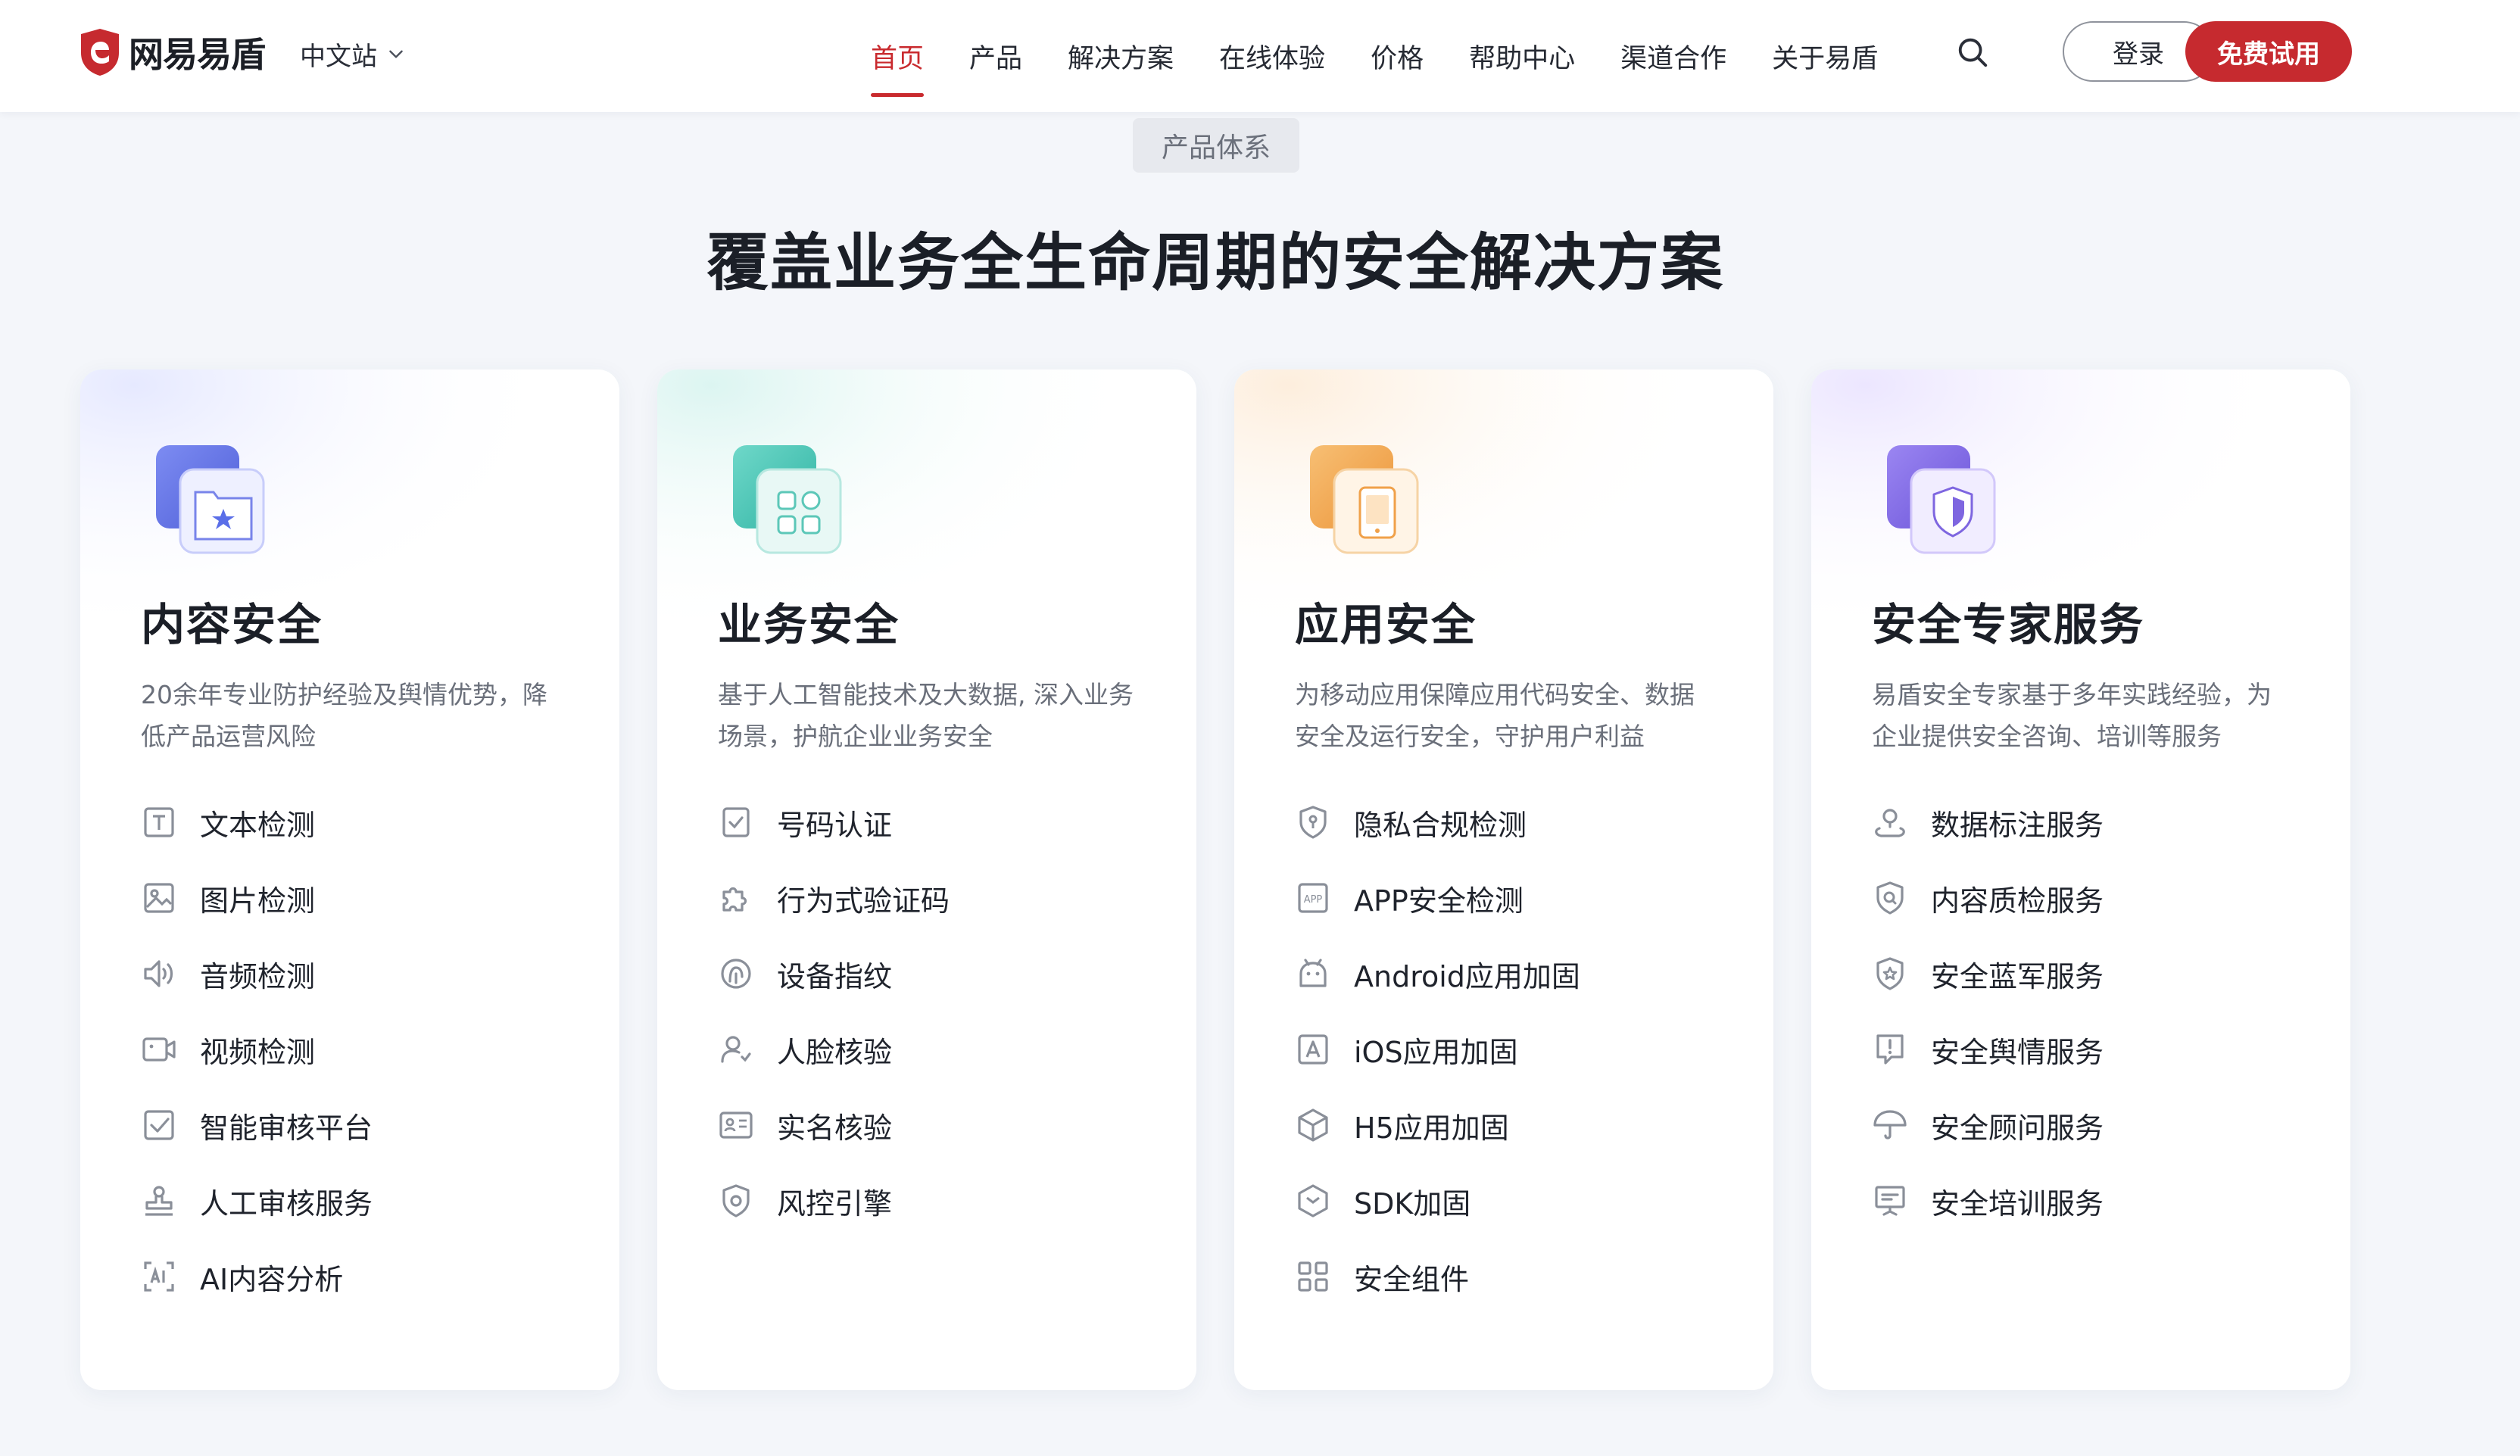 The image size is (2520, 1456). What do you see at coordinates (736, 1049) in the screenshot?
I see `face-user-icon` at bounding box center [736, 1049].